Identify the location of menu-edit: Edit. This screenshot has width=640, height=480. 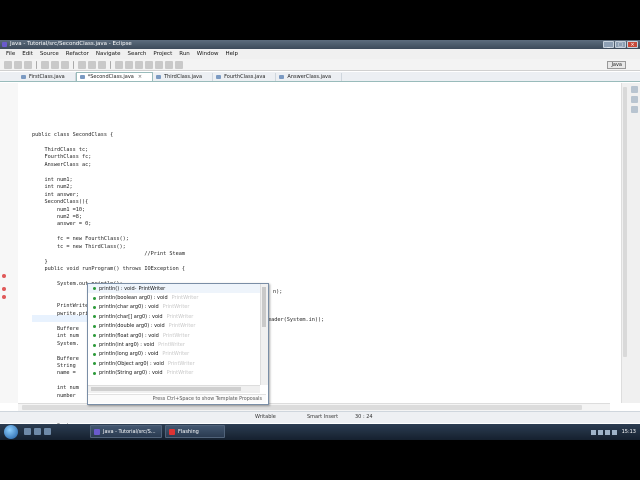
(27, 54).